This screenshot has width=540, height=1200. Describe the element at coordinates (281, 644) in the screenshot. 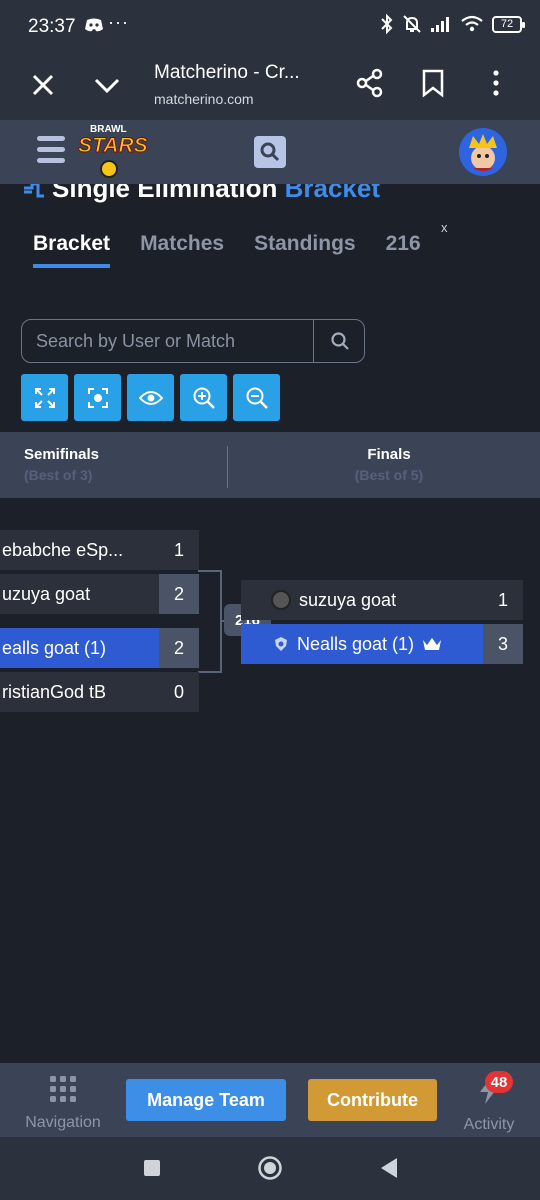

I see `team-shield-icon` at that location.